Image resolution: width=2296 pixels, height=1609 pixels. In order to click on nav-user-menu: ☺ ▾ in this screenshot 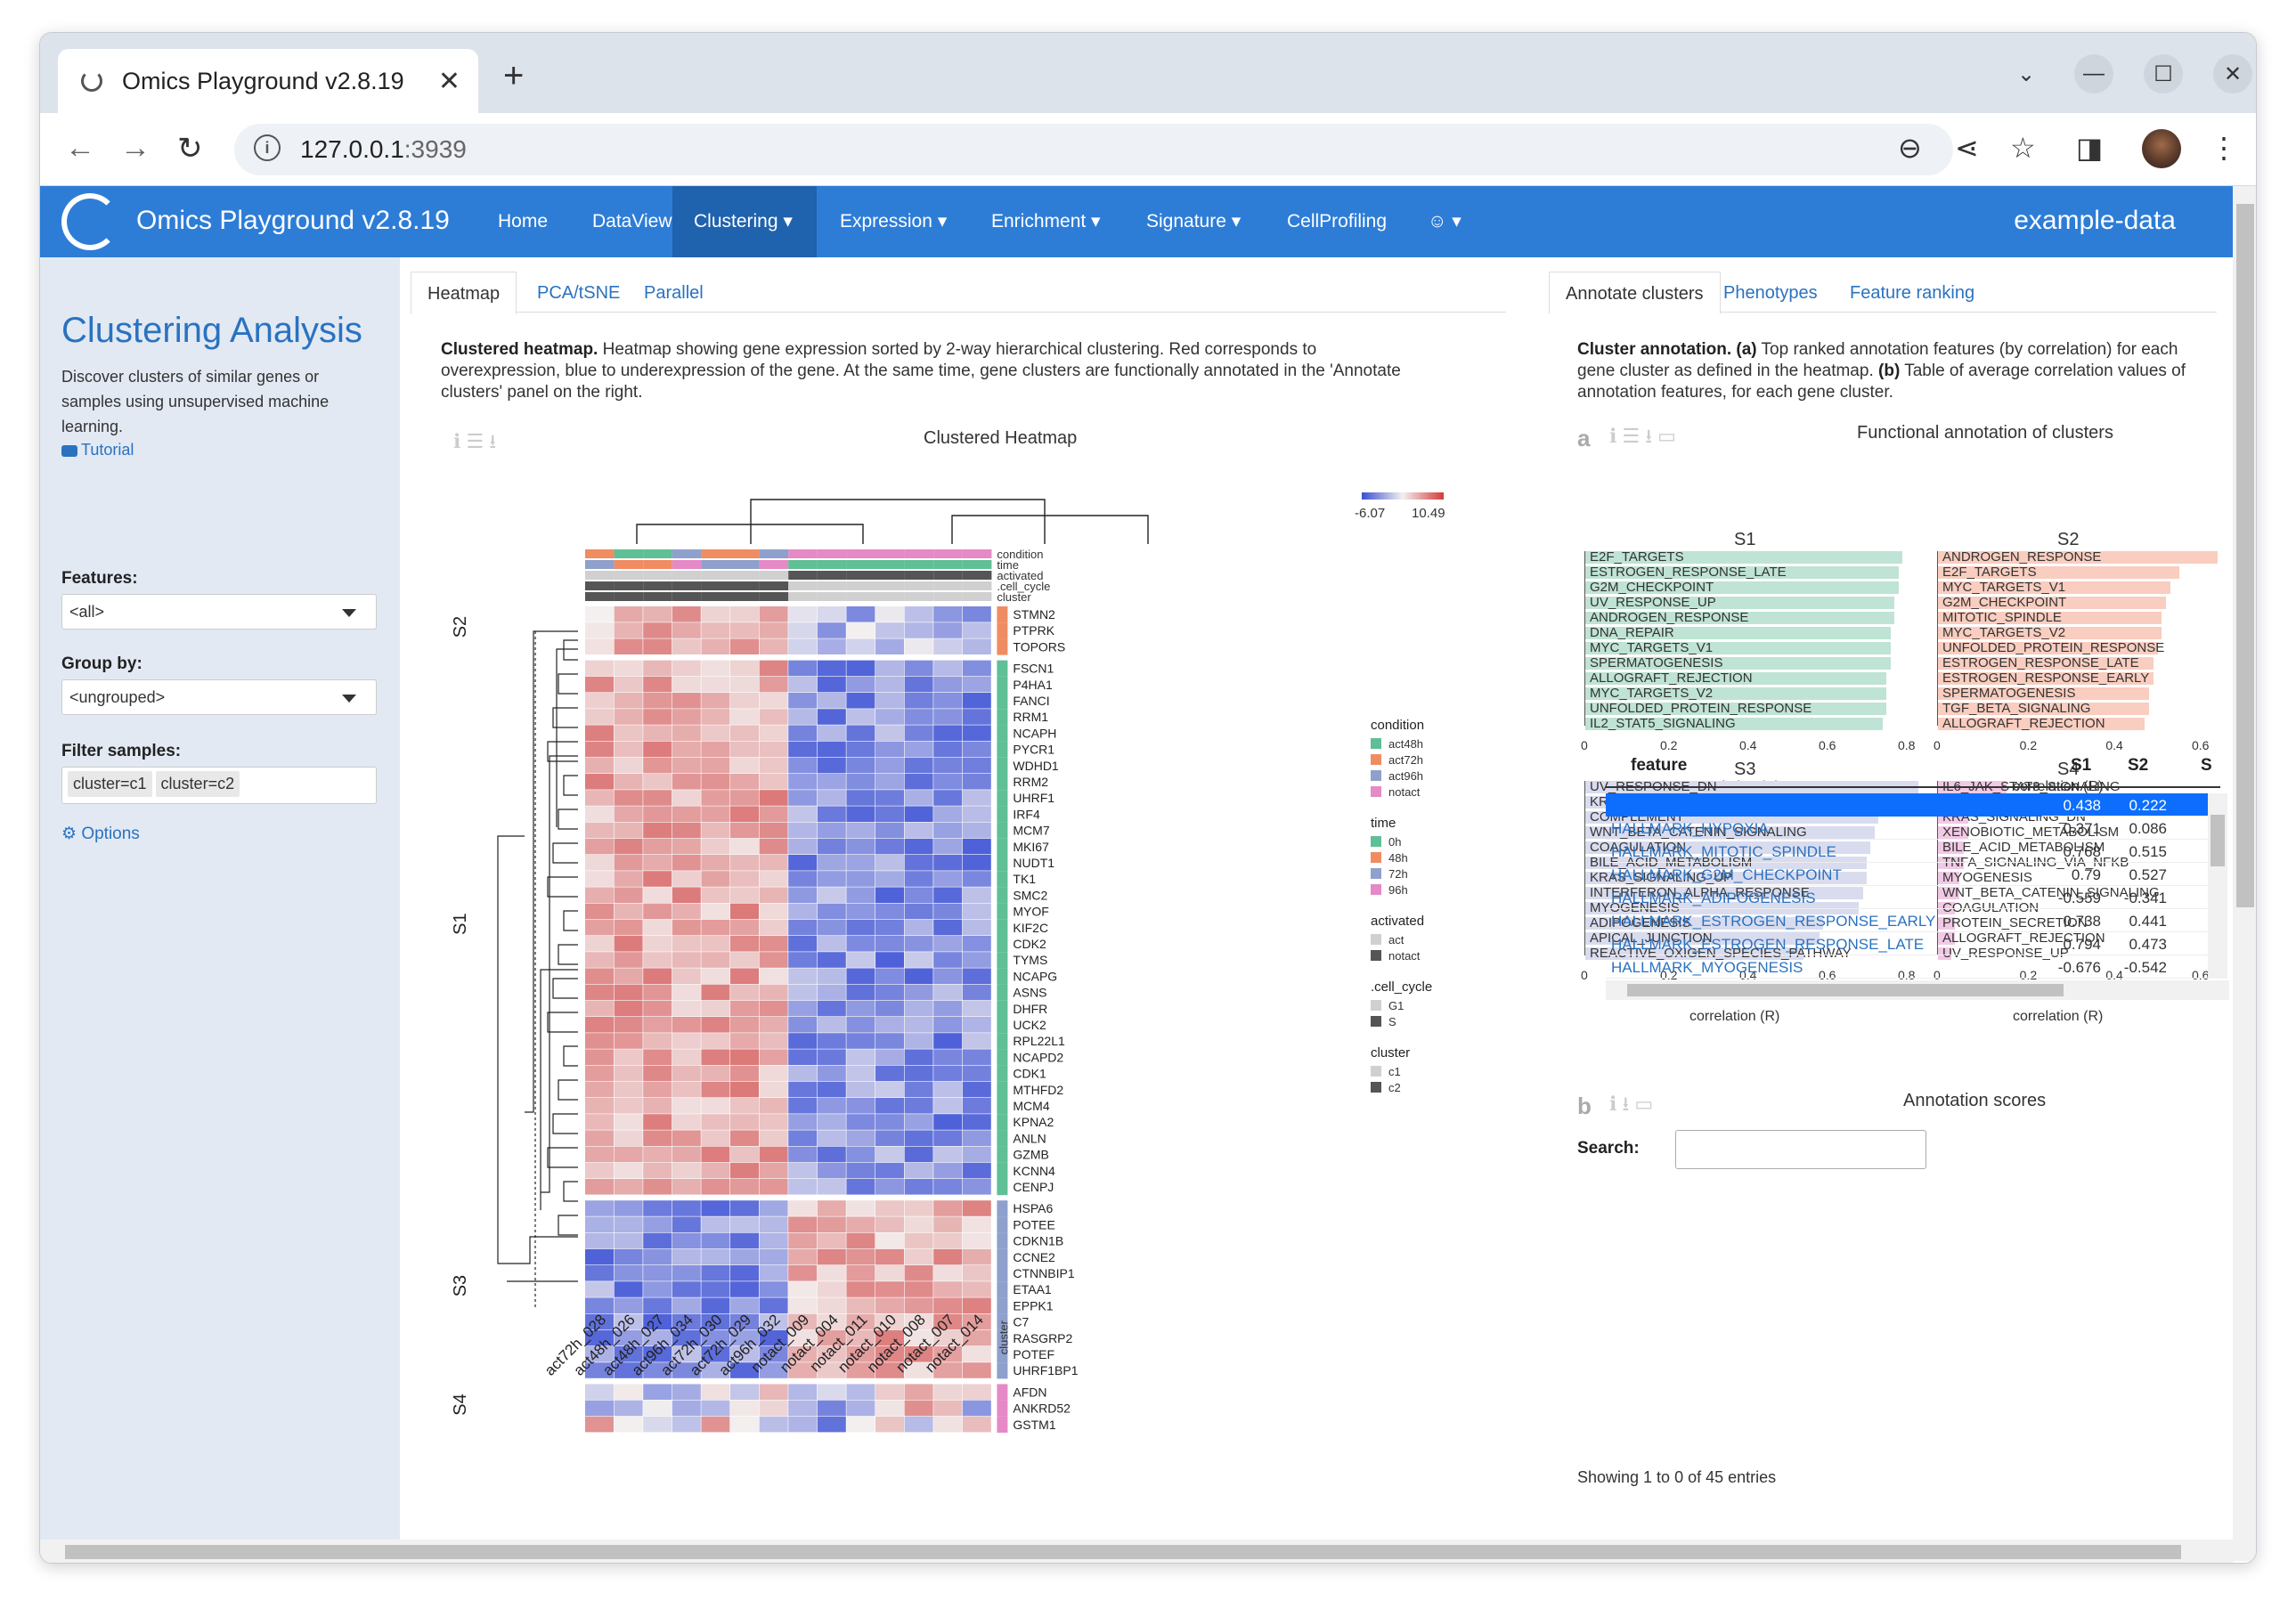, I will do `click(1444, 221)`.